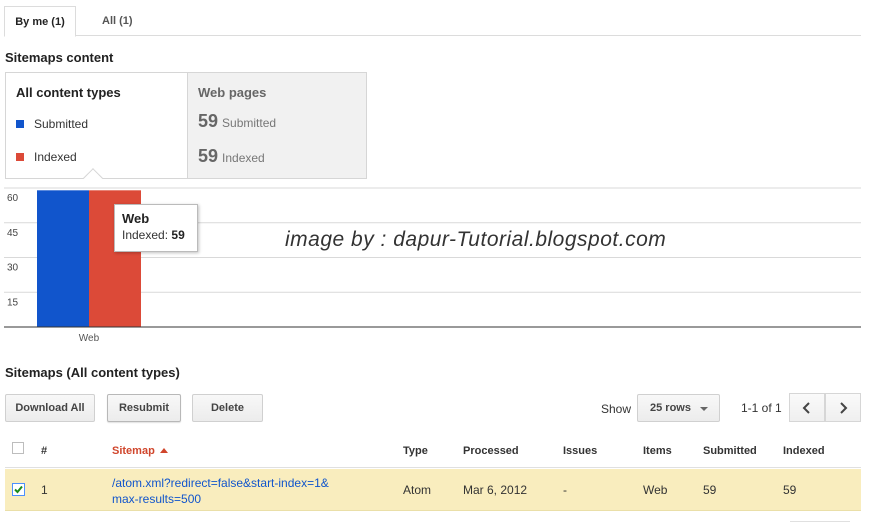  What do you see at coordinates (145, 235) in the screenshot?
I see `tooltip-label: Indexed:` at bounding box center [145, 235].